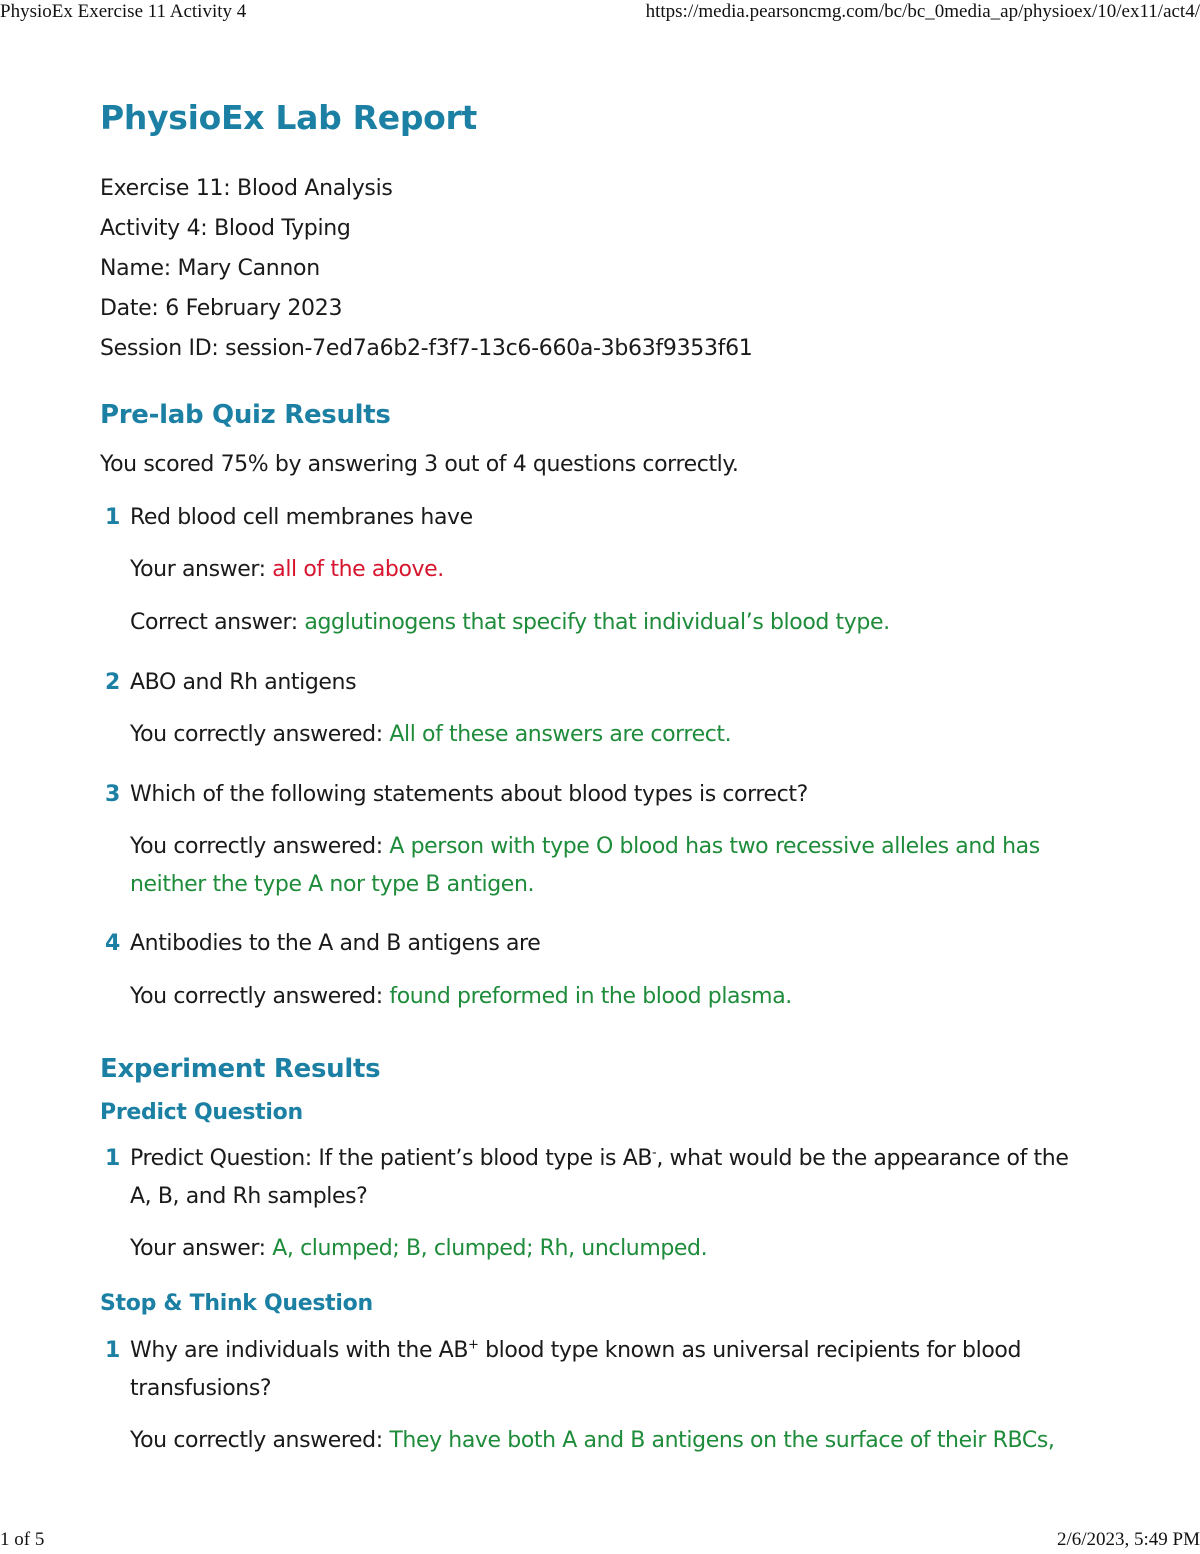 The image size is (1200, 1554). Describe the element at coordinates (862, 1158) in the screenshot. I see `question-text-part: , what would be the appearance of the` at that location.